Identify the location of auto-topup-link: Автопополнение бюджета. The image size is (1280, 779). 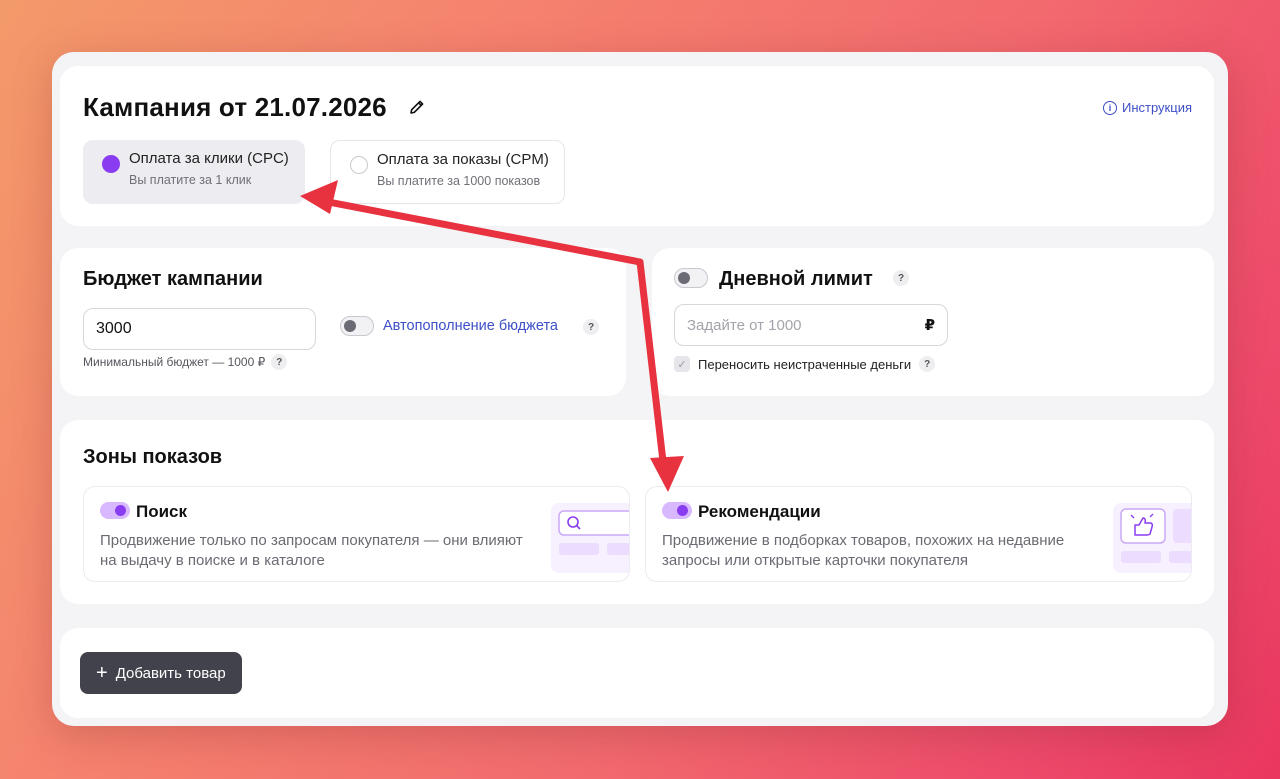
(470, 326).